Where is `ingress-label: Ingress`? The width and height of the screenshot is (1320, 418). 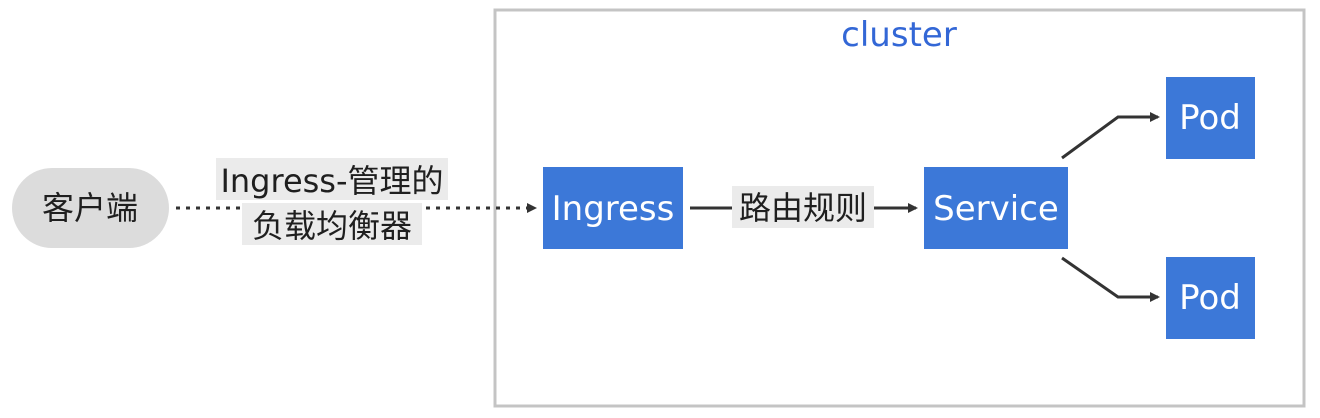 ingress-label: Ingress is located at coordinates (613, 209).